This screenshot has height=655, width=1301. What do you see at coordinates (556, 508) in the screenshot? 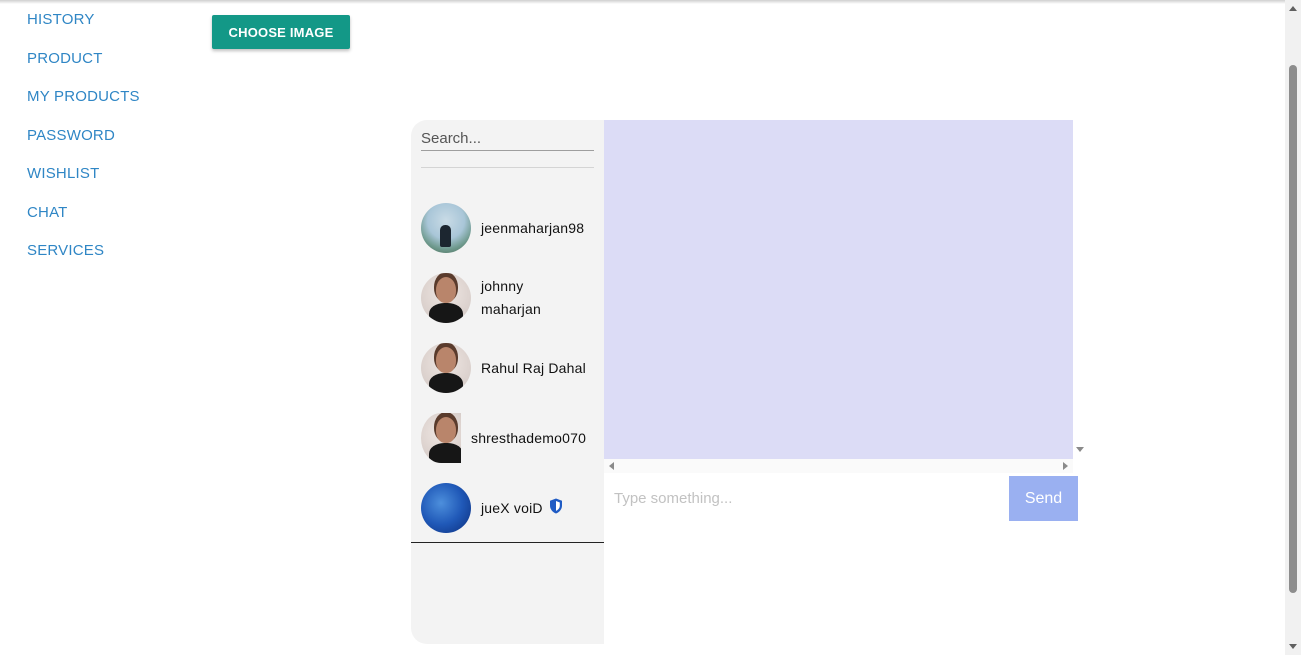
I see `shield-icon` at bounding box center [556, 508].